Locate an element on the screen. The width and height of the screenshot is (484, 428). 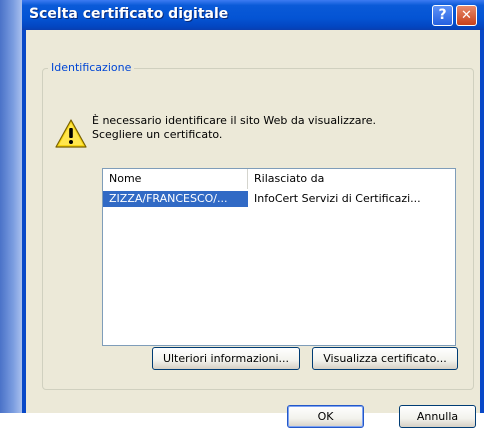
group-legend: Identificazione is located at coordinates (91, 67).